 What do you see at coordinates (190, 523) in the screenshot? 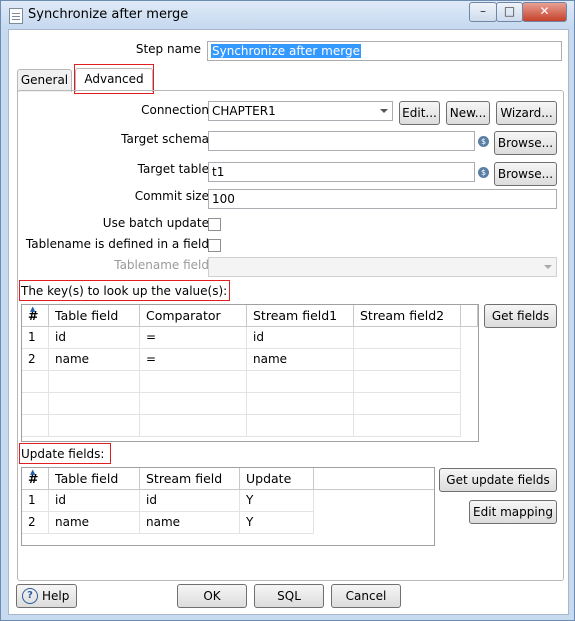
I see `update-cell-stream-field: name` at bounding box center [190, 523].